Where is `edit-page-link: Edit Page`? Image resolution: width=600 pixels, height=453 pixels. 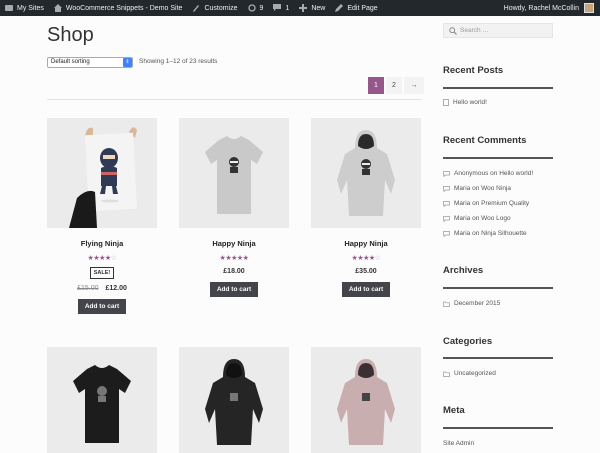 edit-page-link: Edit Page is located at coordinates (356, 8).